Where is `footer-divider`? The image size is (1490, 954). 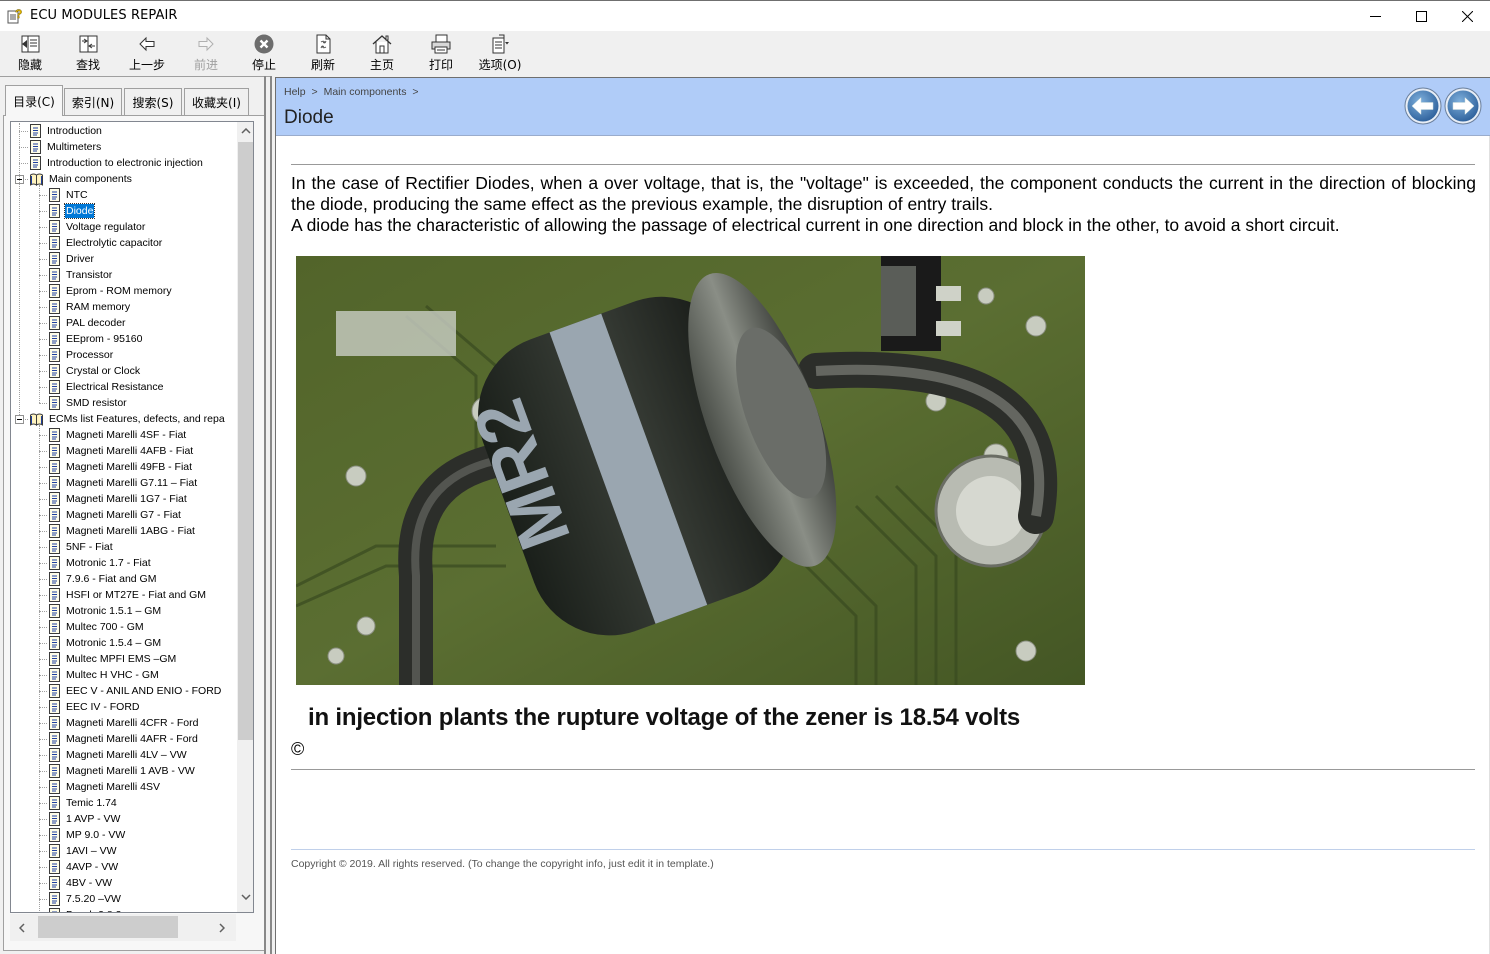 footer-divider is located at coordinates (883, 849).